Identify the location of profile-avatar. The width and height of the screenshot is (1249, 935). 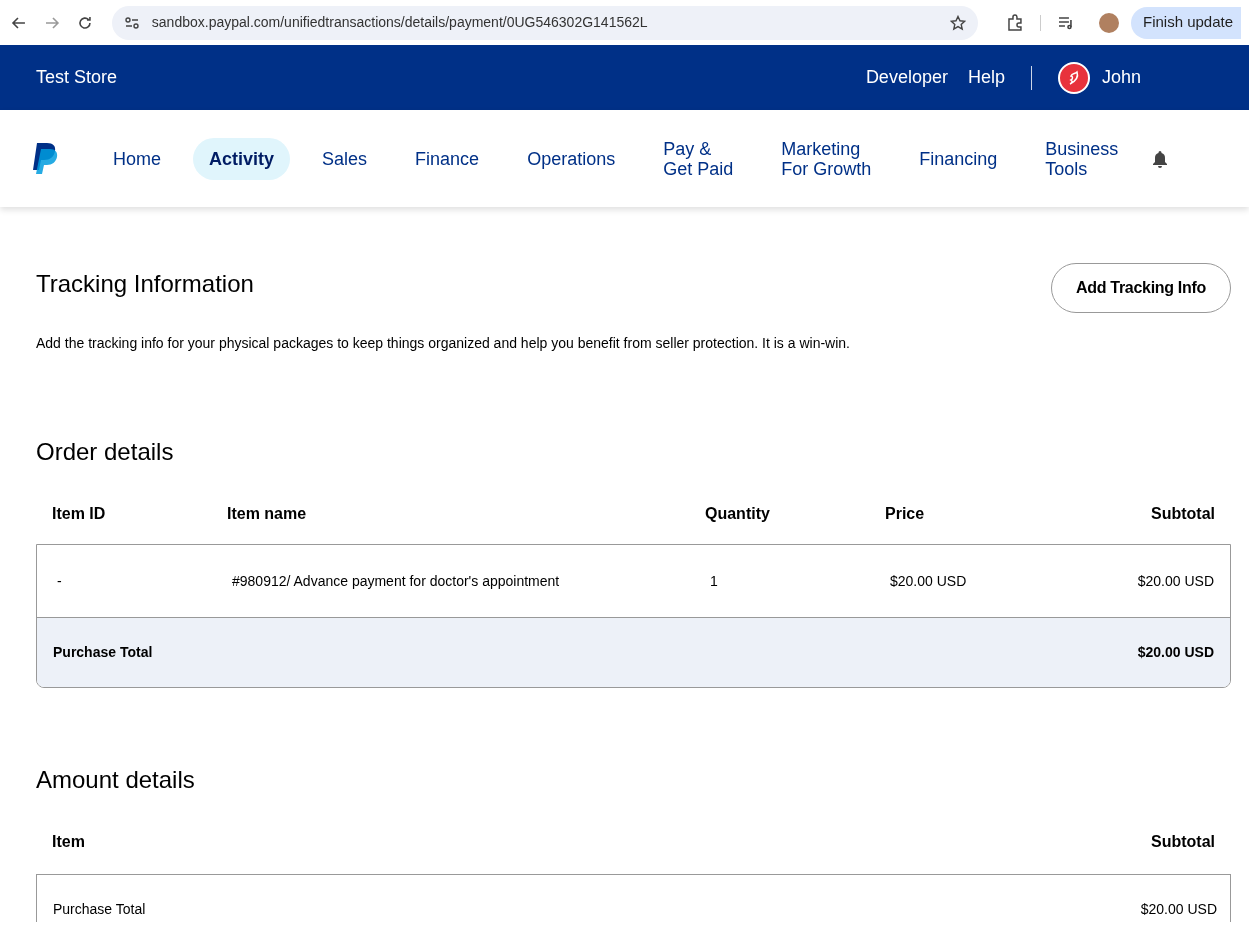
(1109, 22).